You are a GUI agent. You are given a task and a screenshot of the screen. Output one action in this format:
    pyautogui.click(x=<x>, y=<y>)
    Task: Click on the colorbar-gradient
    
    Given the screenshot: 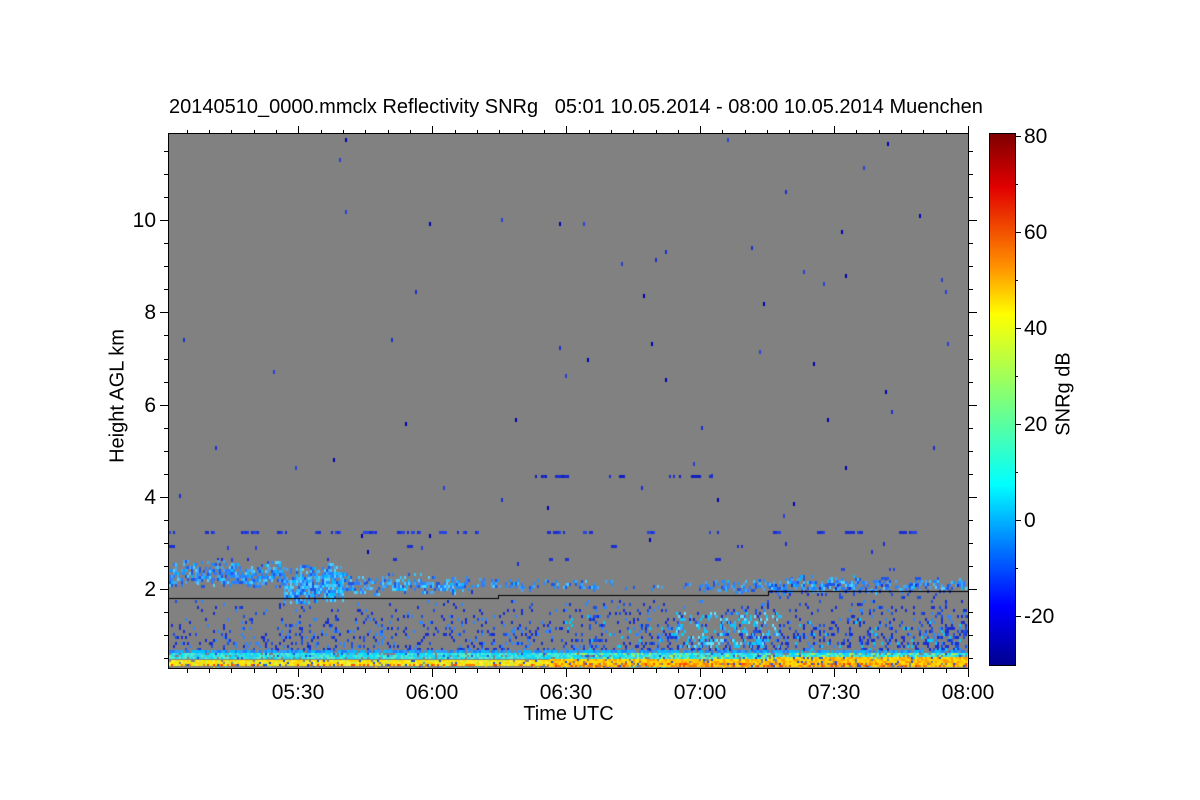 What is the action you would take?
    pyautogui.click(x=1002, y=399)
    